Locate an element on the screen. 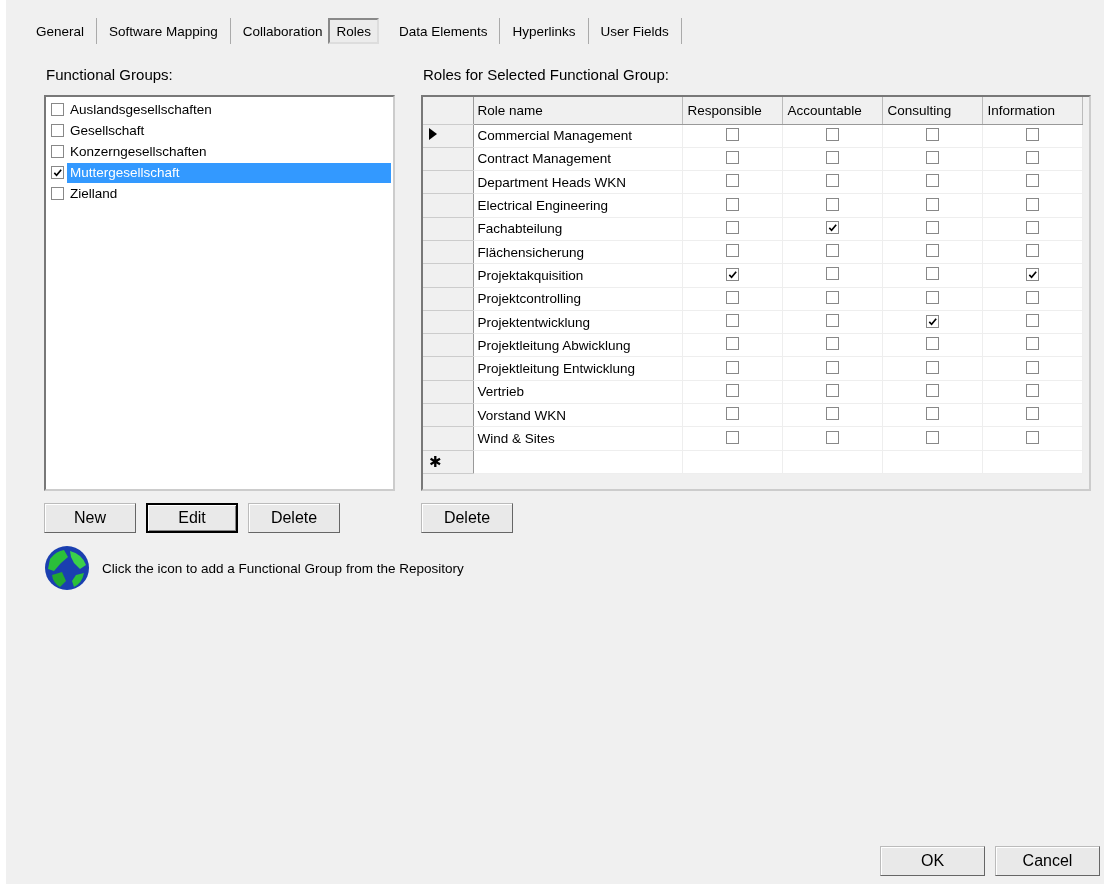  table-cell: Flächensicherung is located at coordinates (577, 252).